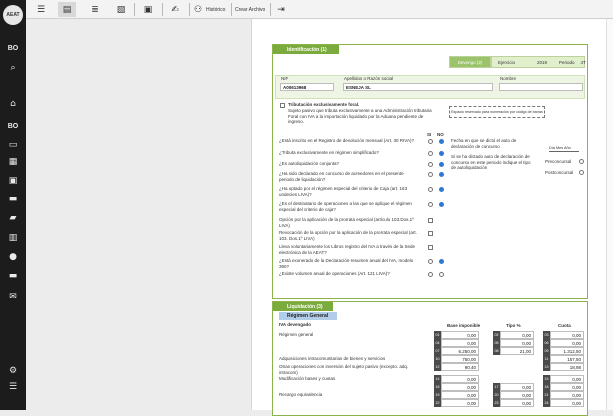 The height and width of the screenshot is (416, 613). What do you see at coordinates (567, 367) in the screenshot?
I see `casilla-value: 18,98` at bounding box center [567, 367].